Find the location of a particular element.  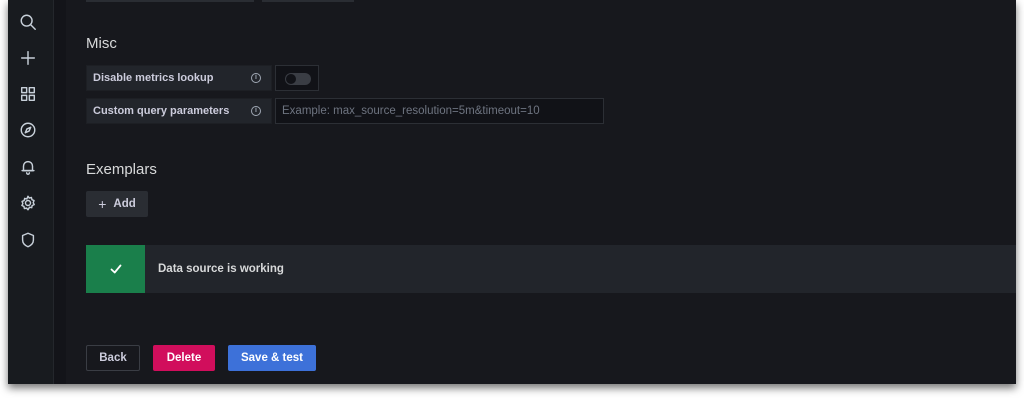

add-exemplar-button: + Add is located at coordinates (117, 204).